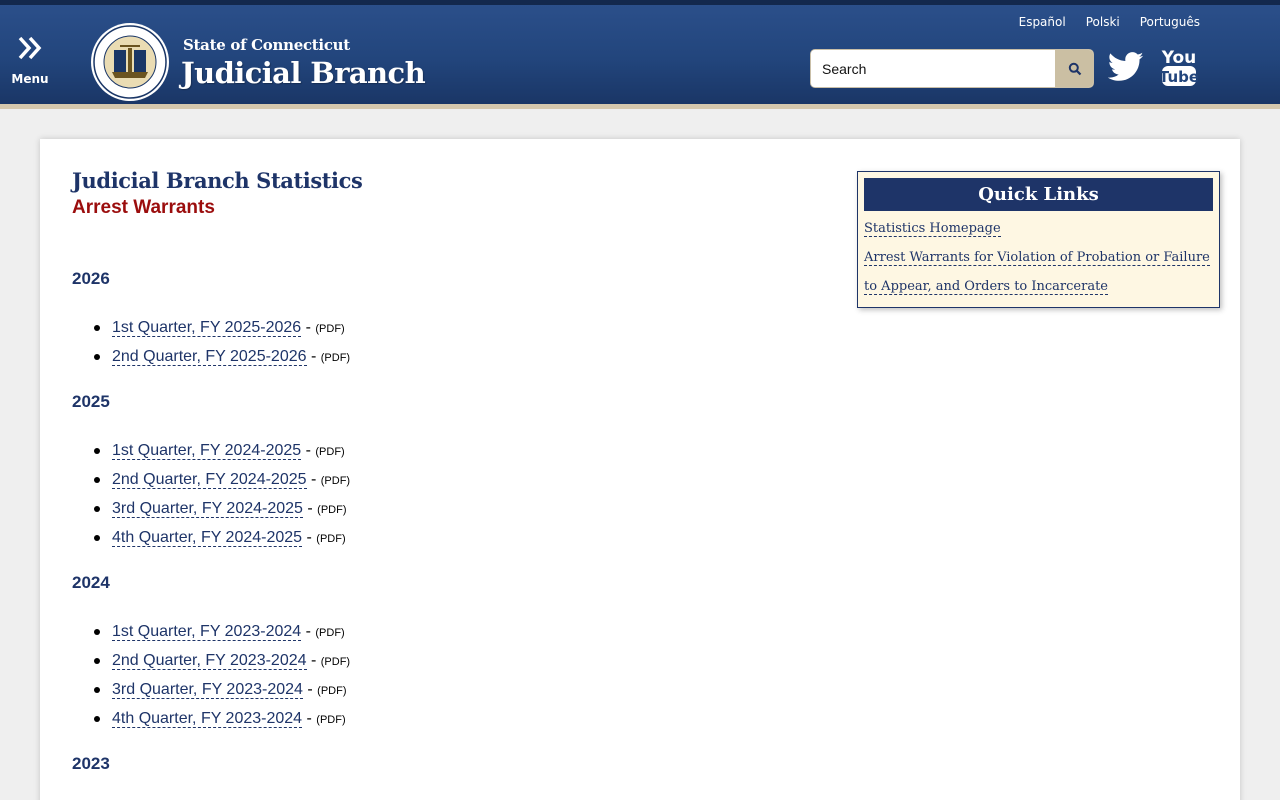  I want to click on svg-text: You, so click(1179, 58).